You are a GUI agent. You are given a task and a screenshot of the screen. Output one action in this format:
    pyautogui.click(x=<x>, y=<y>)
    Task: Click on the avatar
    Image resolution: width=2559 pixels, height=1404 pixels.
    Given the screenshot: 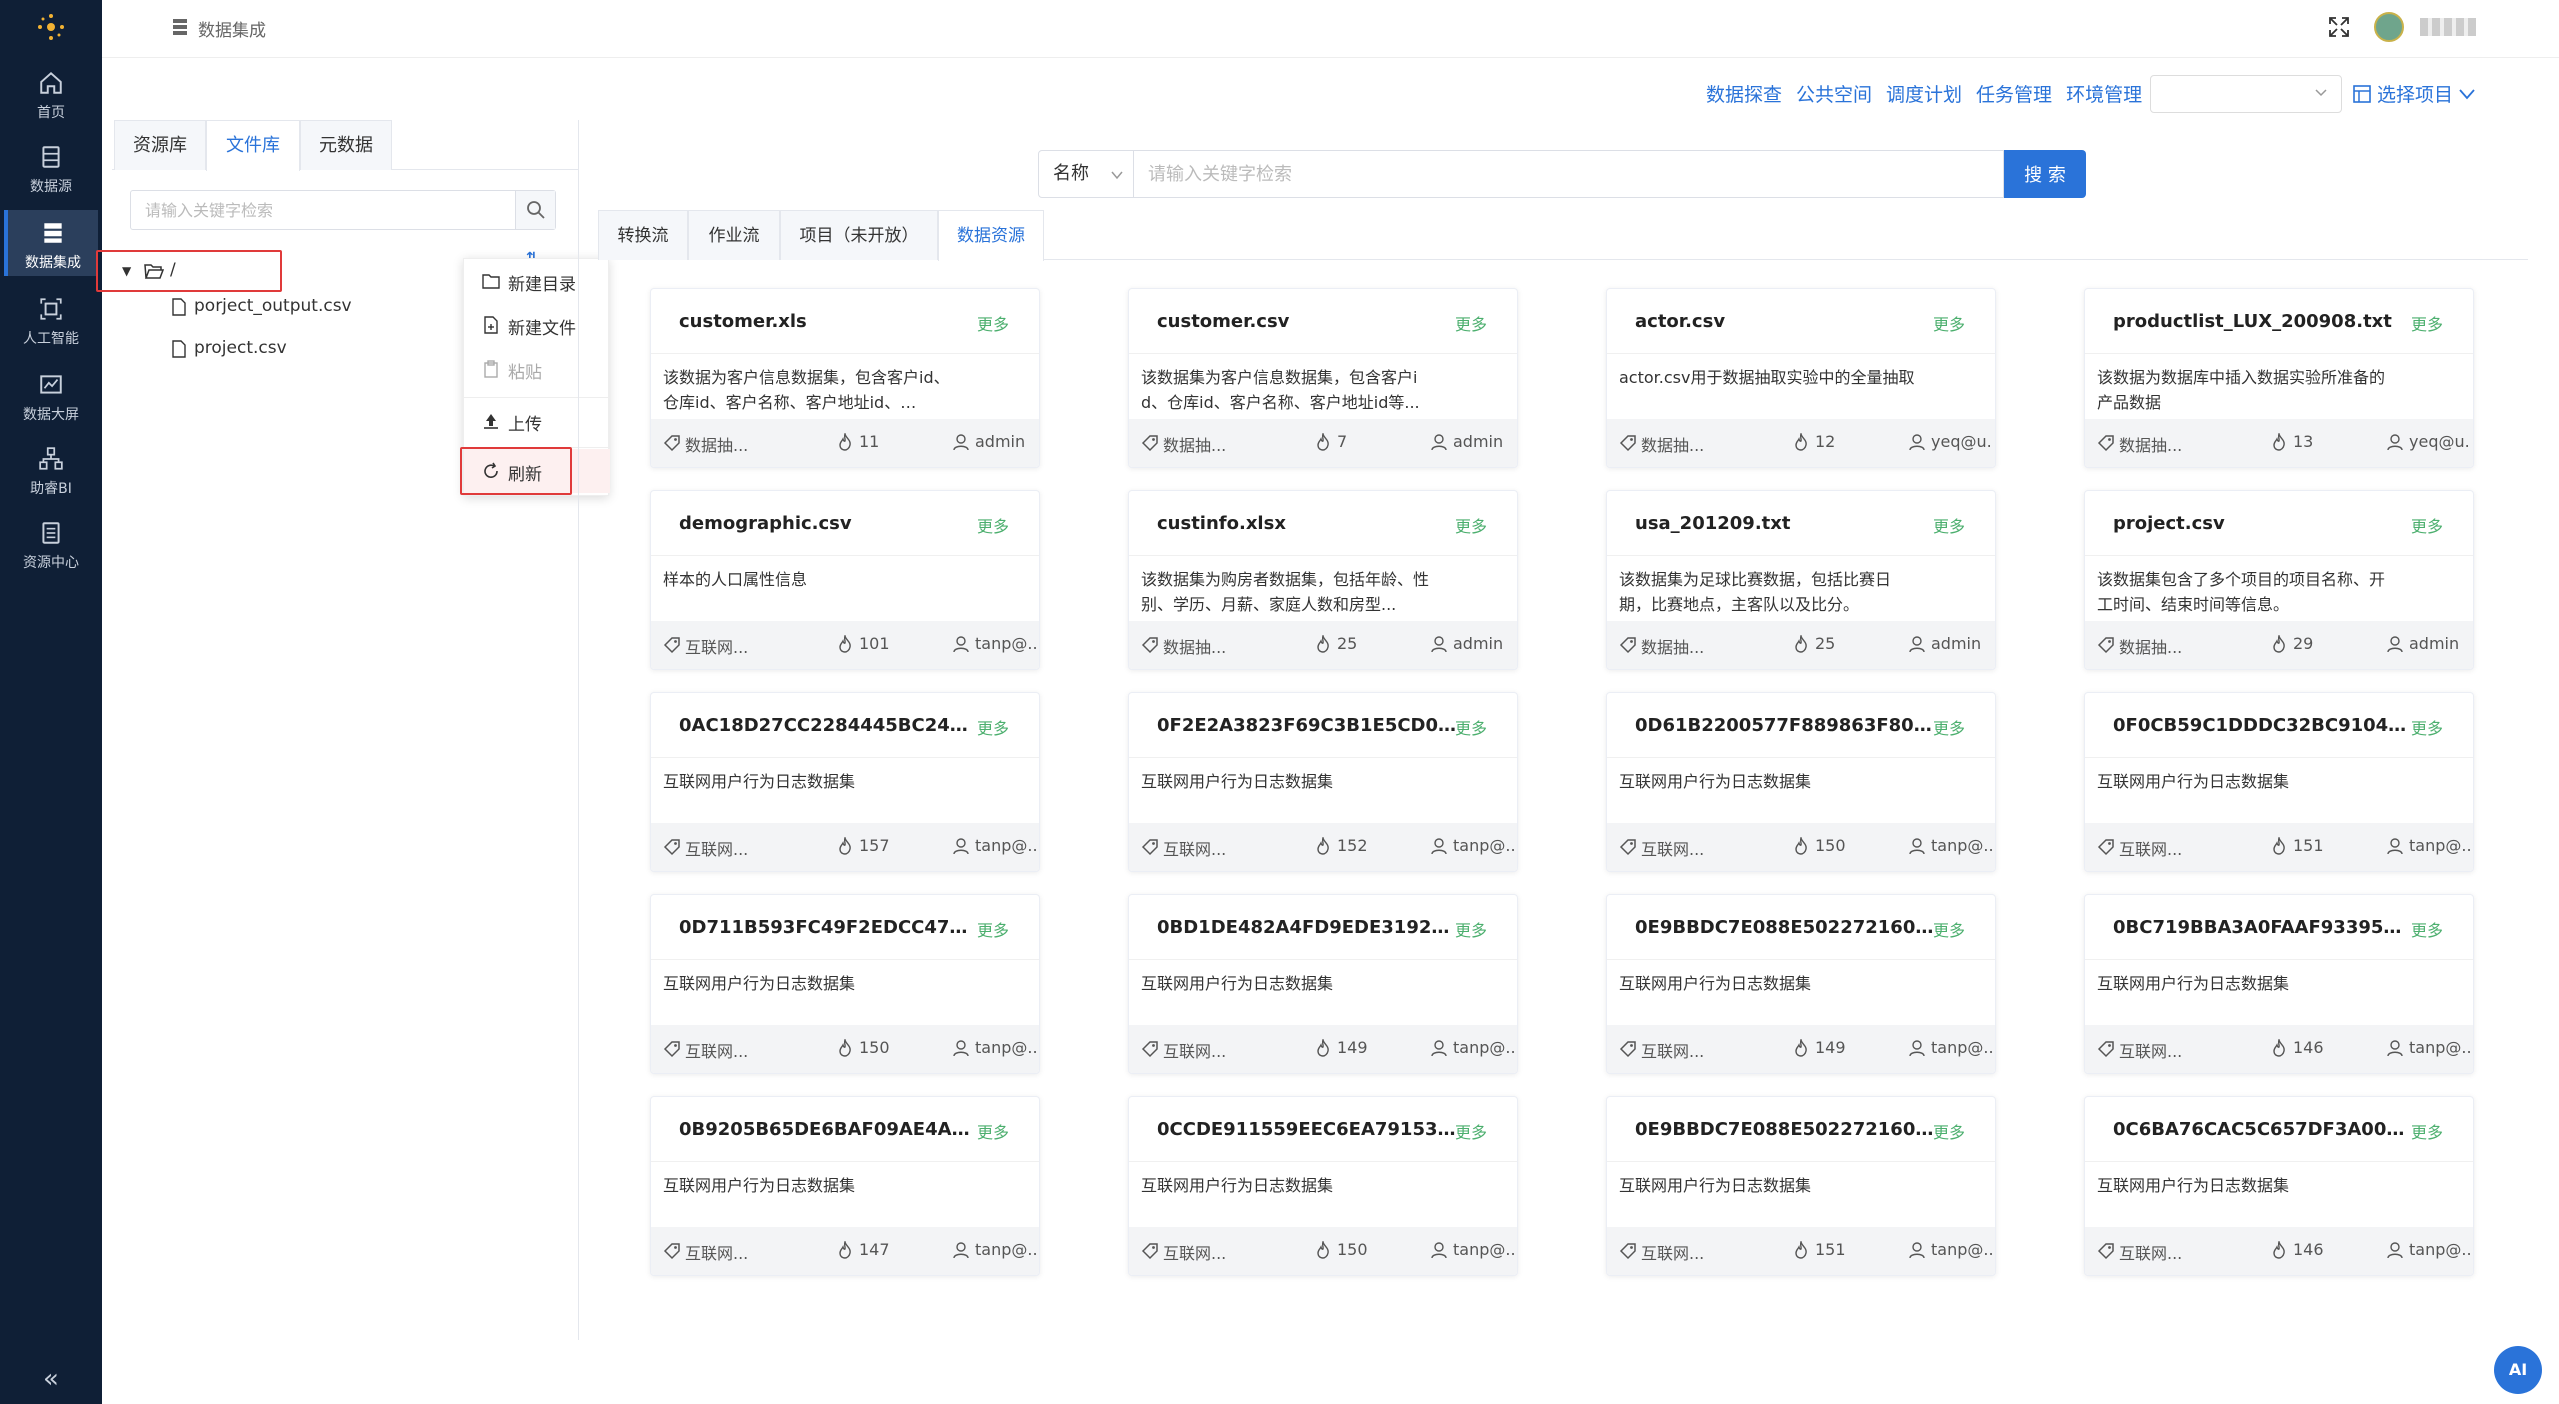 What is the action you would take?
    pyautogui.click(x=2389, y=27)
    